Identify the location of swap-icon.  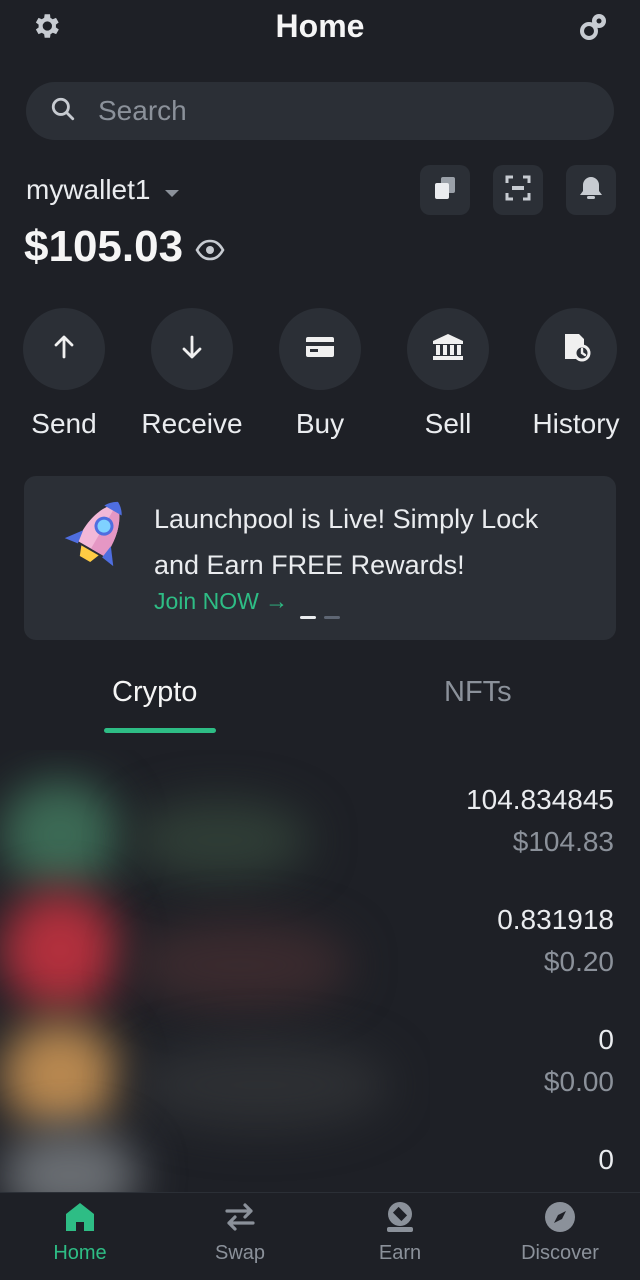
(240, 1220).